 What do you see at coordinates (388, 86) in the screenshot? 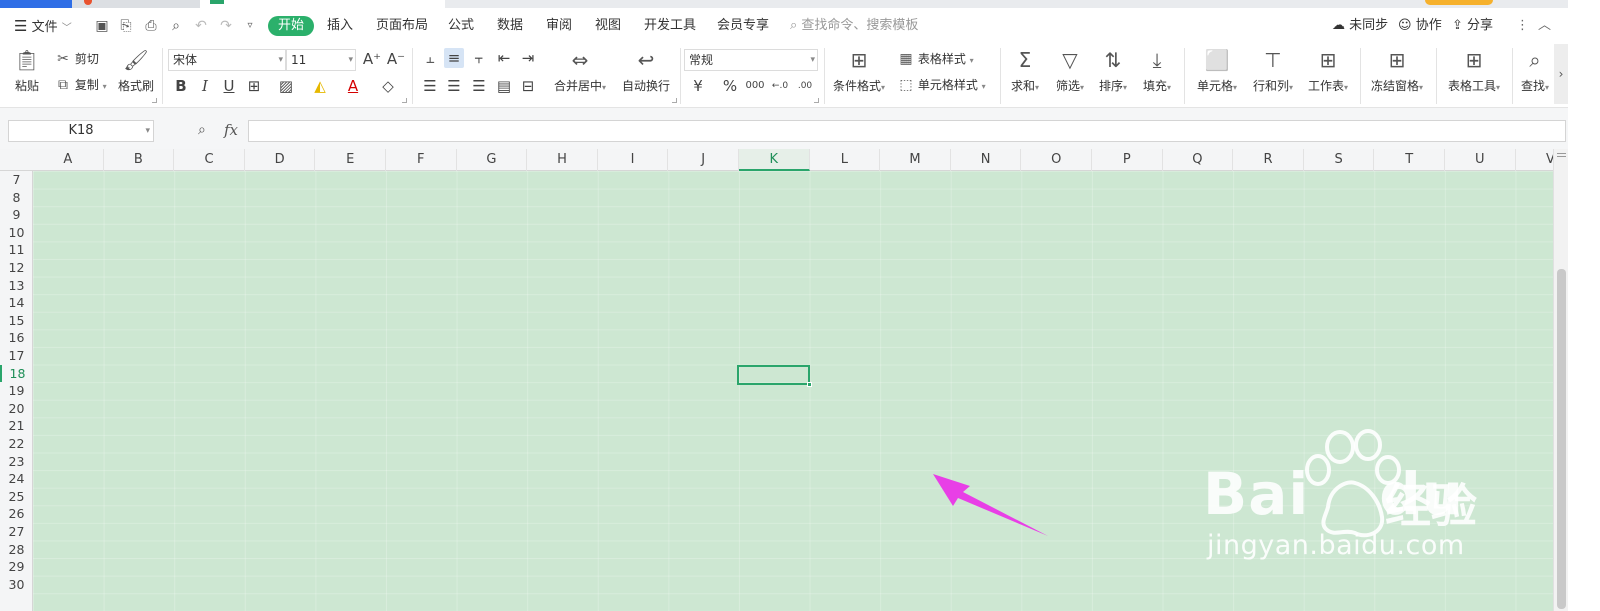
I see `eraser-icon: ◇` at bounding box center [388, 86].